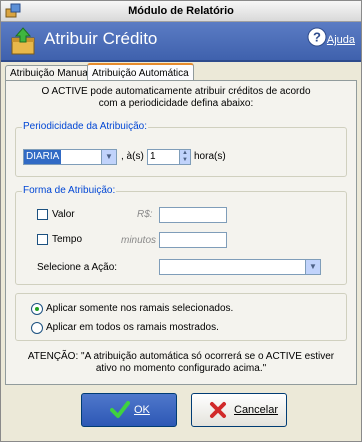  What do you see at coordinates (210, 156) in the screenshot?
I see `hours-label: hora(s)` at bounding box center [210, 156].